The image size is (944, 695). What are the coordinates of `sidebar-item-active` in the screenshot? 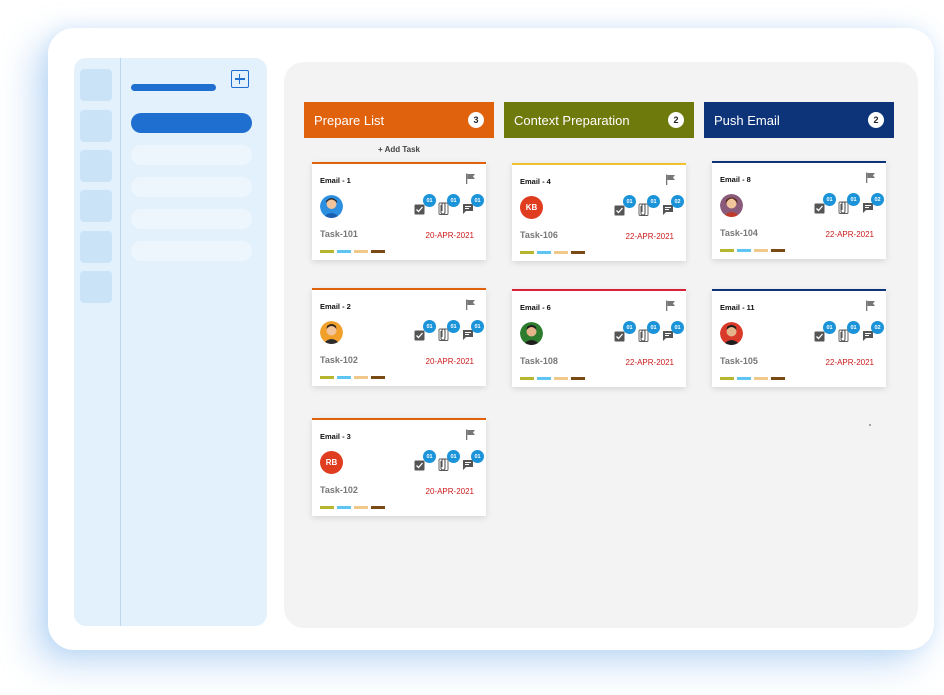 It's located at (191, 123).